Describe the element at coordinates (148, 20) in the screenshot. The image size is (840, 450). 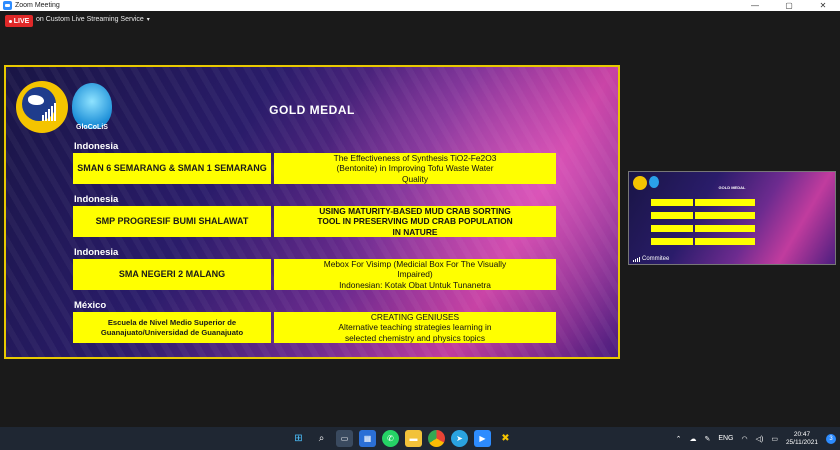
I see `chevron-down-icon: ▾` at that location.